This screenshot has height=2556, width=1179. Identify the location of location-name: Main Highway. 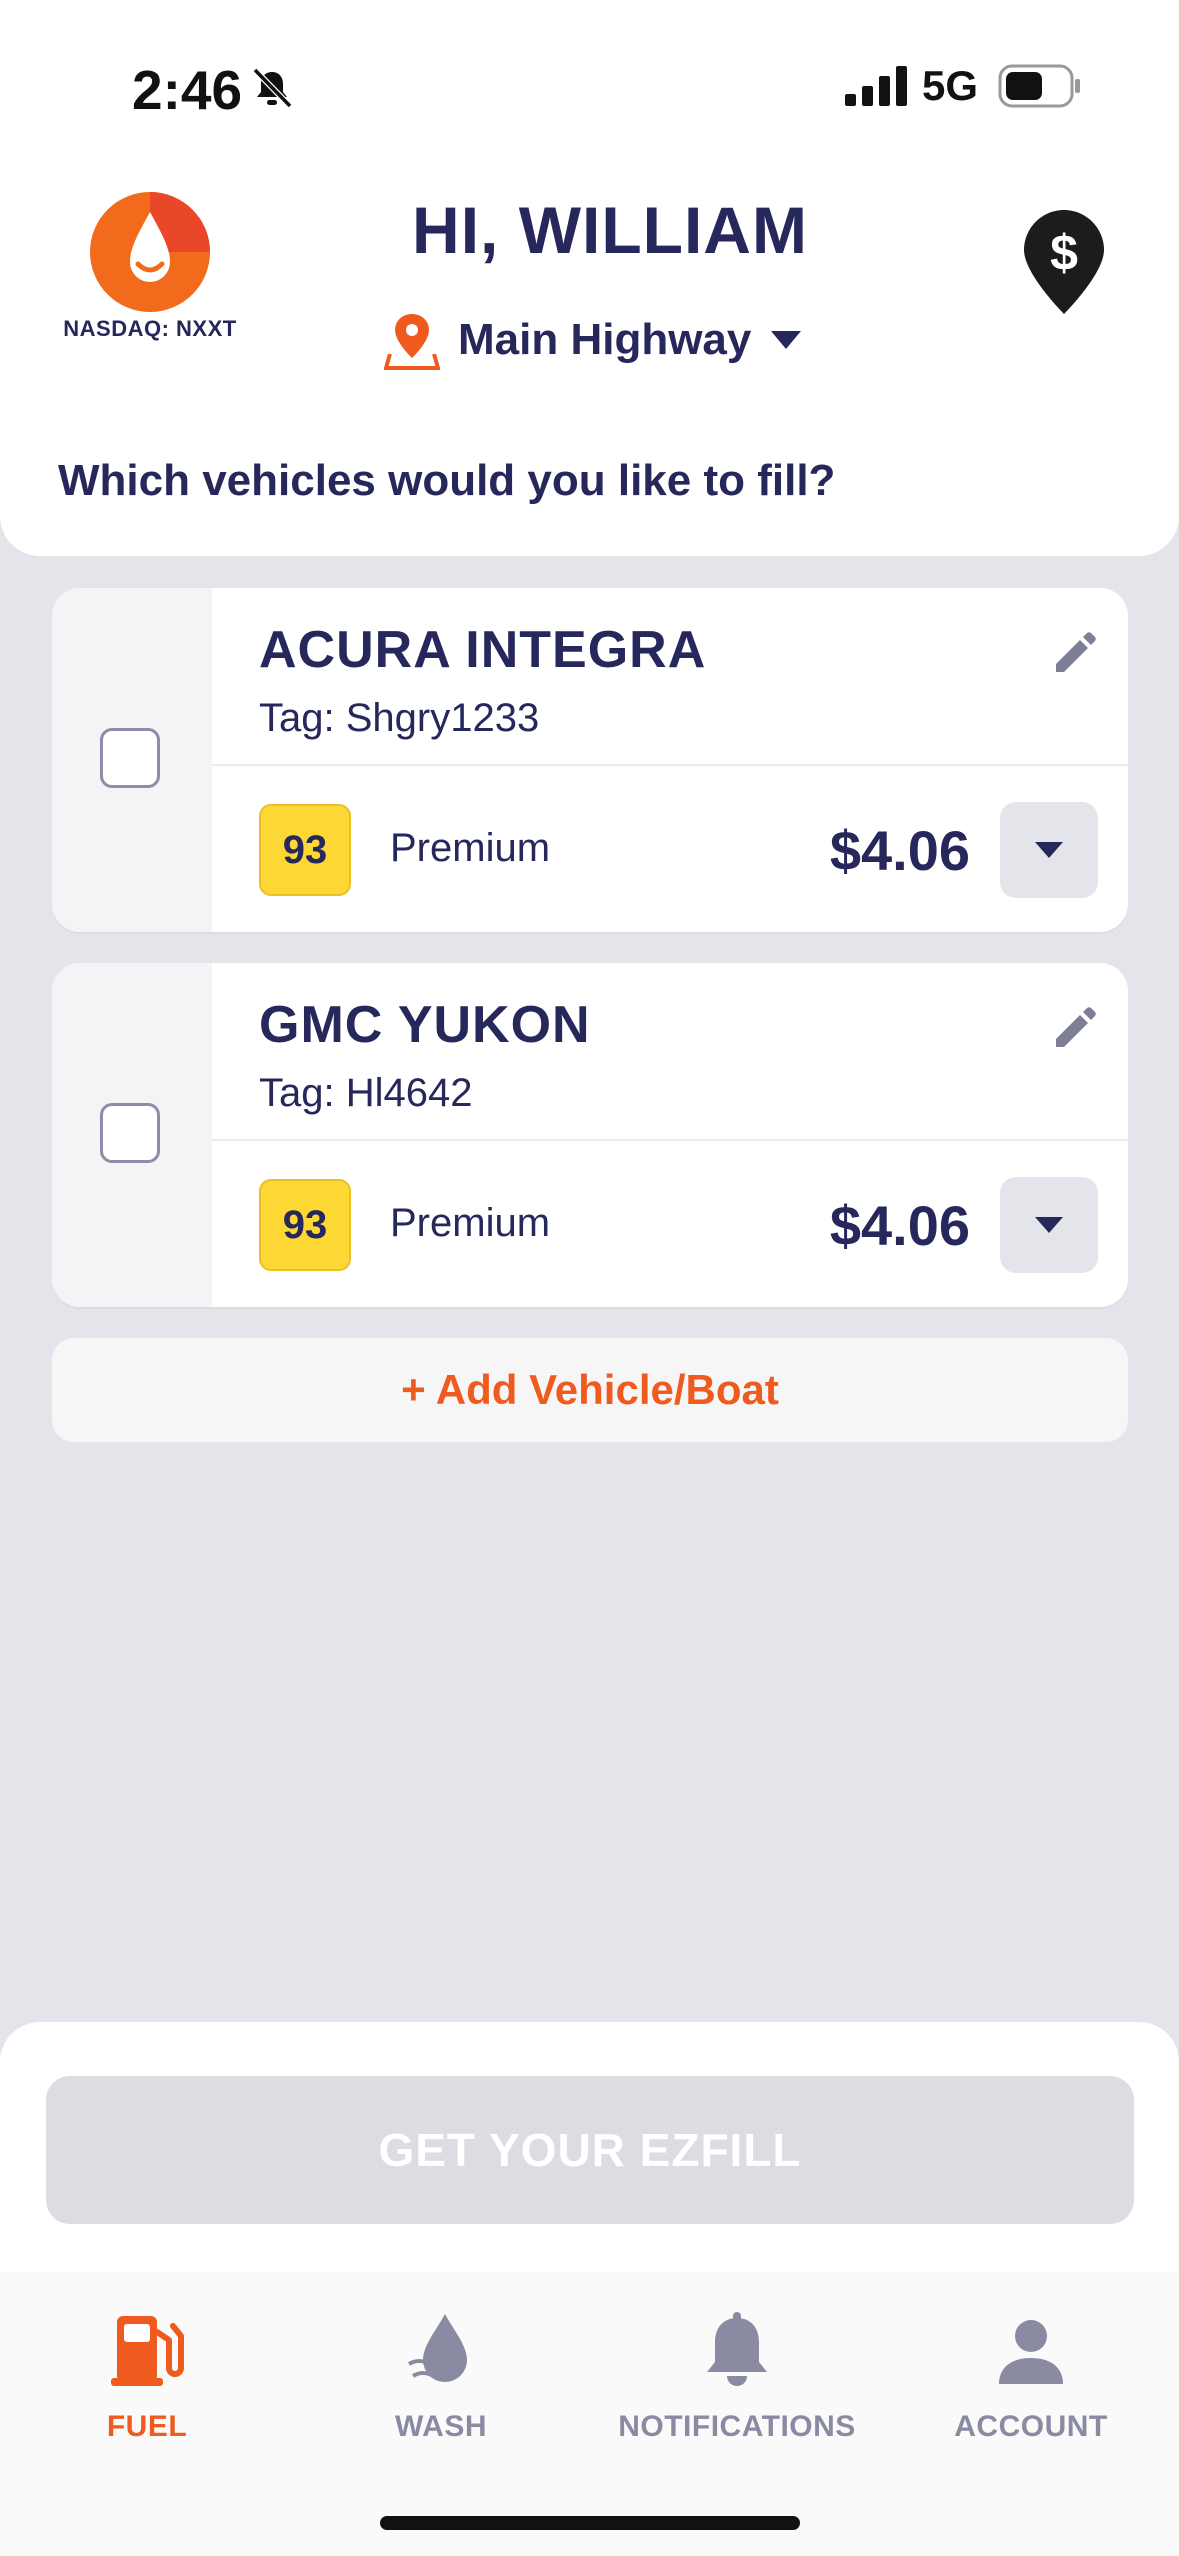
(605, 339).